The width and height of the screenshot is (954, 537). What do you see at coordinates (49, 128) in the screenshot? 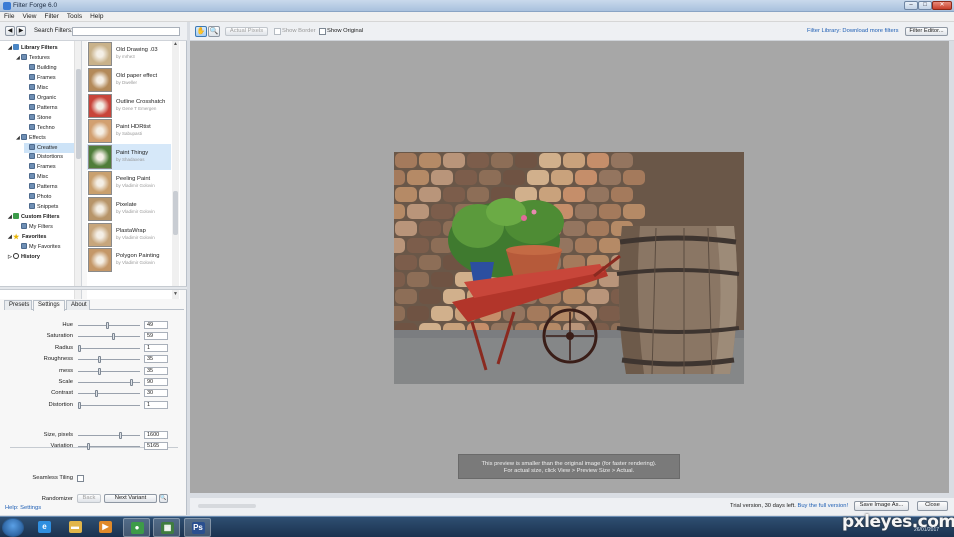
I see `tree-item-techno: Techno` at bounding box center [49, 128].